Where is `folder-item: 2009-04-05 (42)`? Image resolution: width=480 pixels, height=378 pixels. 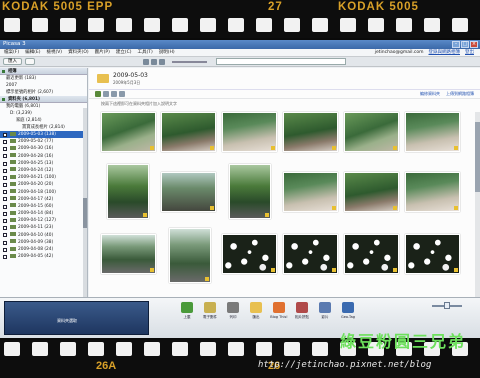
folder-item: 2009-04-05 (42) is located at coordinates (43, 256).